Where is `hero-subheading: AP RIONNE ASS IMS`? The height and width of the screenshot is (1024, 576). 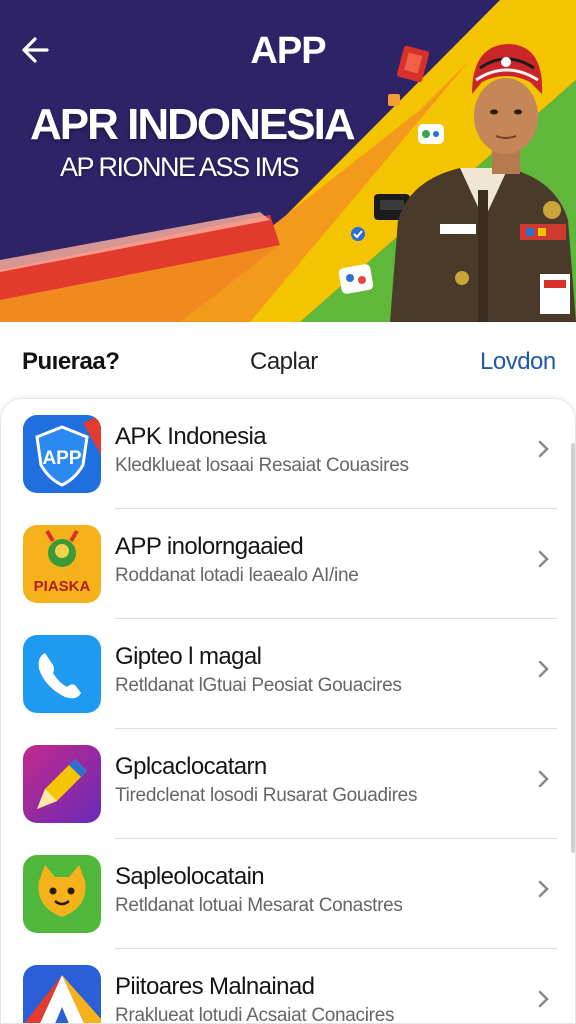 hero-subheading: AP RIONNE ASS IMS is located at coordinates (180, 167).